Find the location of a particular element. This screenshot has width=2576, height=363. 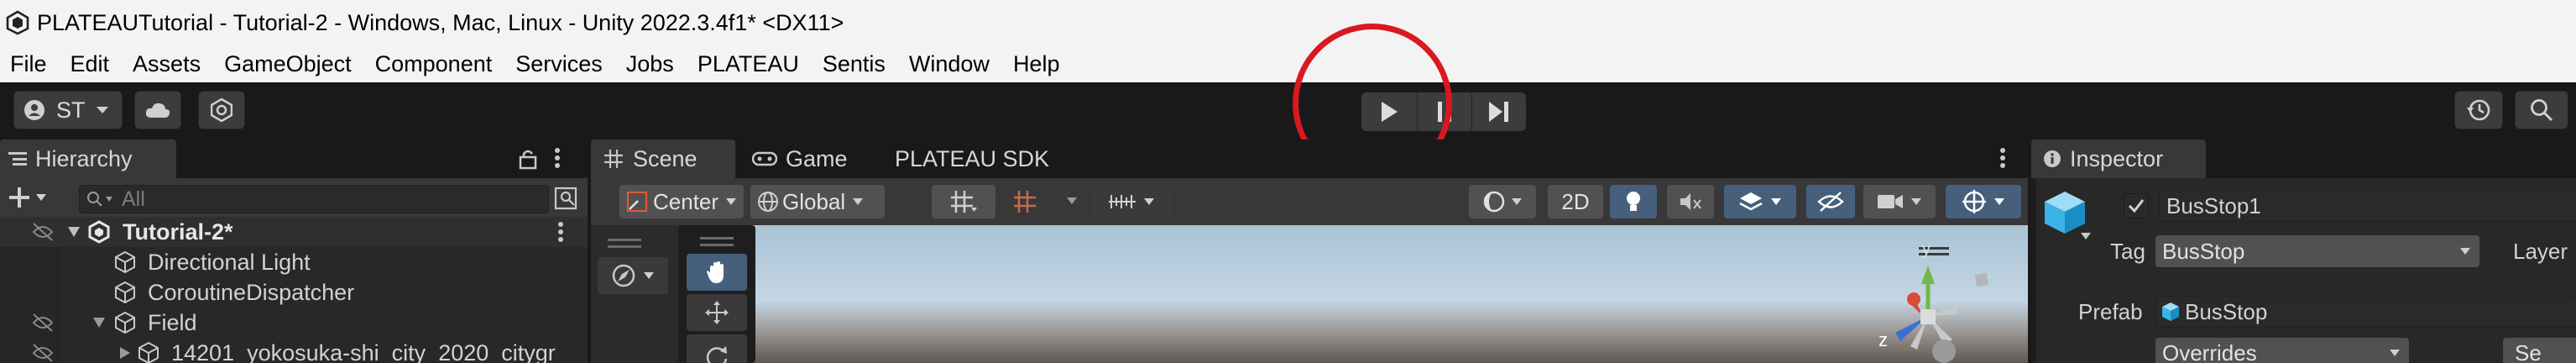

account-label: ST is located at coordinates (71, 110).